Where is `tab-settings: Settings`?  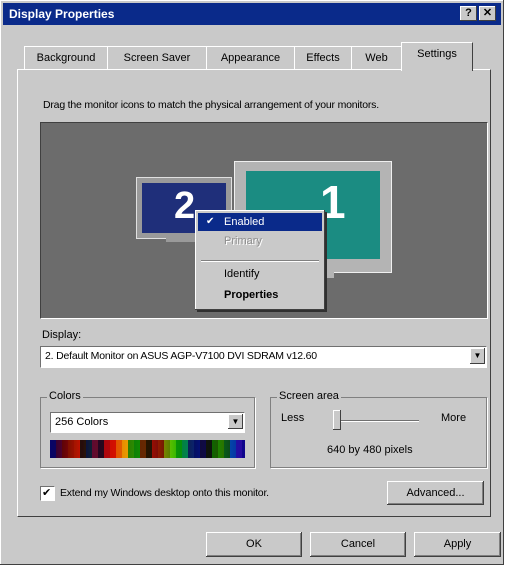
tab-settings: Settings is located at coordinates (437, 56).